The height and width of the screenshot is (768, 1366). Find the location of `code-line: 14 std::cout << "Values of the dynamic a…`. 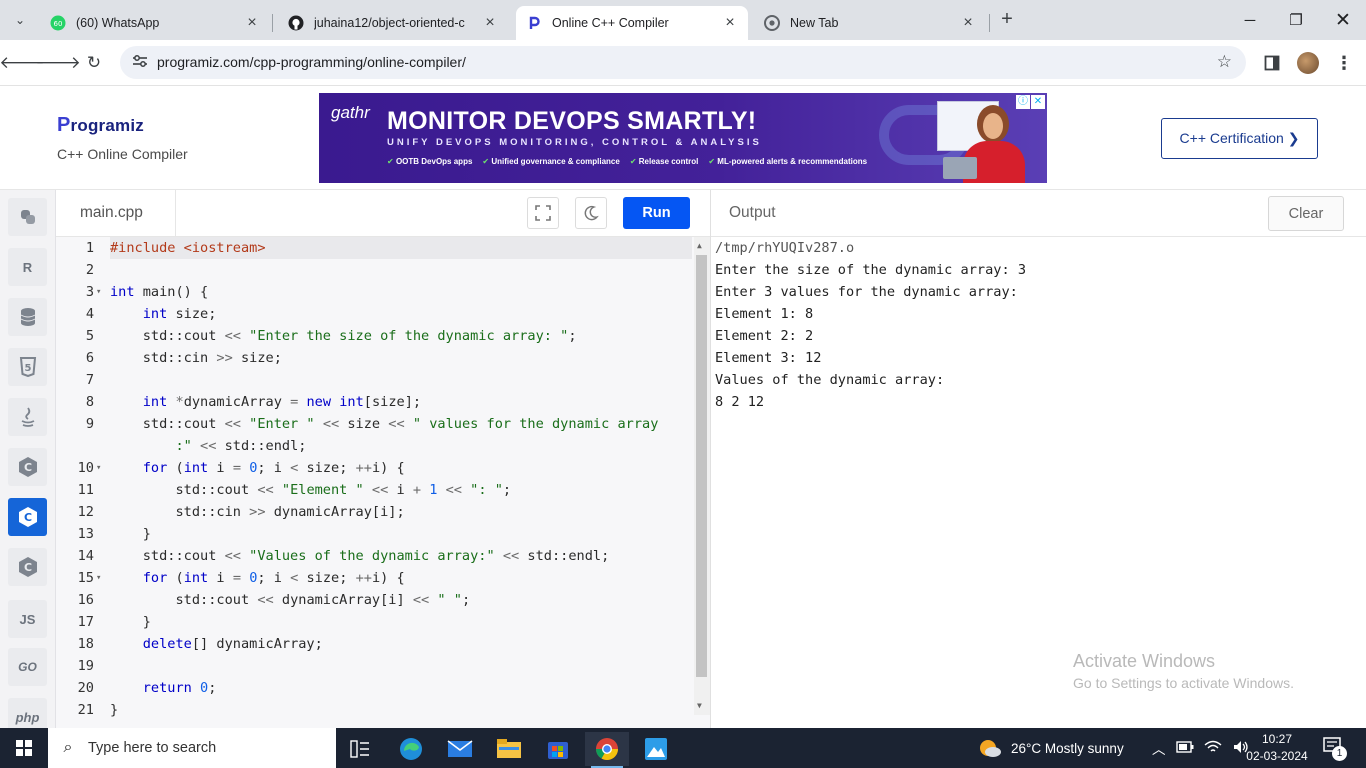

code-line: 14 std::cout << "Values of the dynamic a… is located at coordinates (385, 556).